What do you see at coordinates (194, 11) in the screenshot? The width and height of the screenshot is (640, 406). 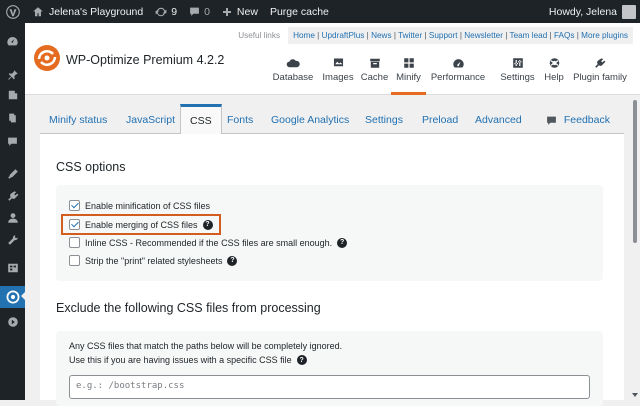 I see `comment-icon` at bounding box center [194, 11].